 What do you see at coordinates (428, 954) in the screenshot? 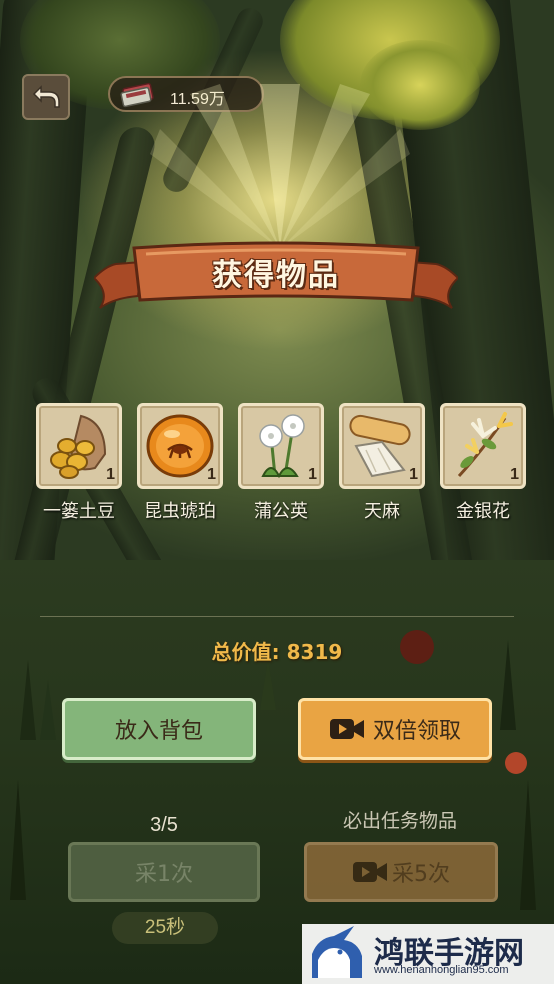
I see `site-watermark: 鸿联手游网 www.henanhonglian95.com` at bounding box center [428, 954].